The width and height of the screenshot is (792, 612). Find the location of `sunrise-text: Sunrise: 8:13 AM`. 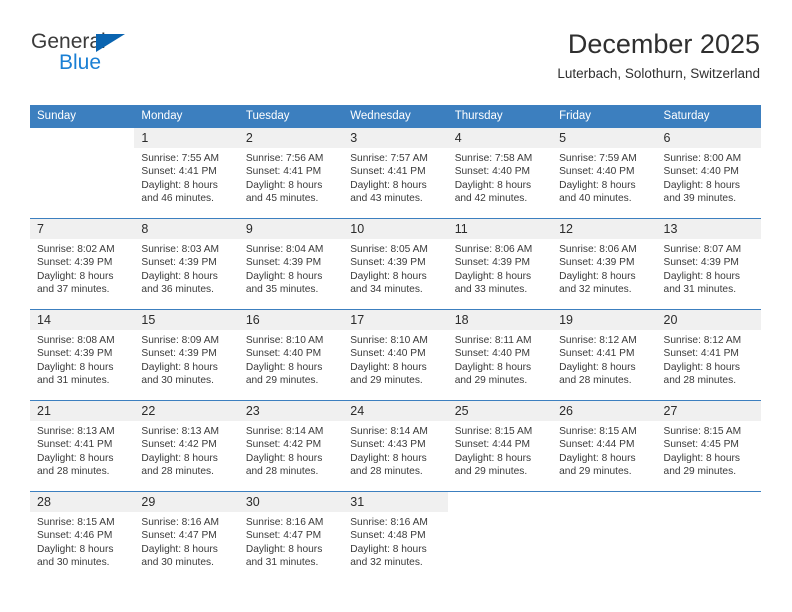

sunrise-text: Sunrise: 8:13 AM is located at coordinates (76, 431).